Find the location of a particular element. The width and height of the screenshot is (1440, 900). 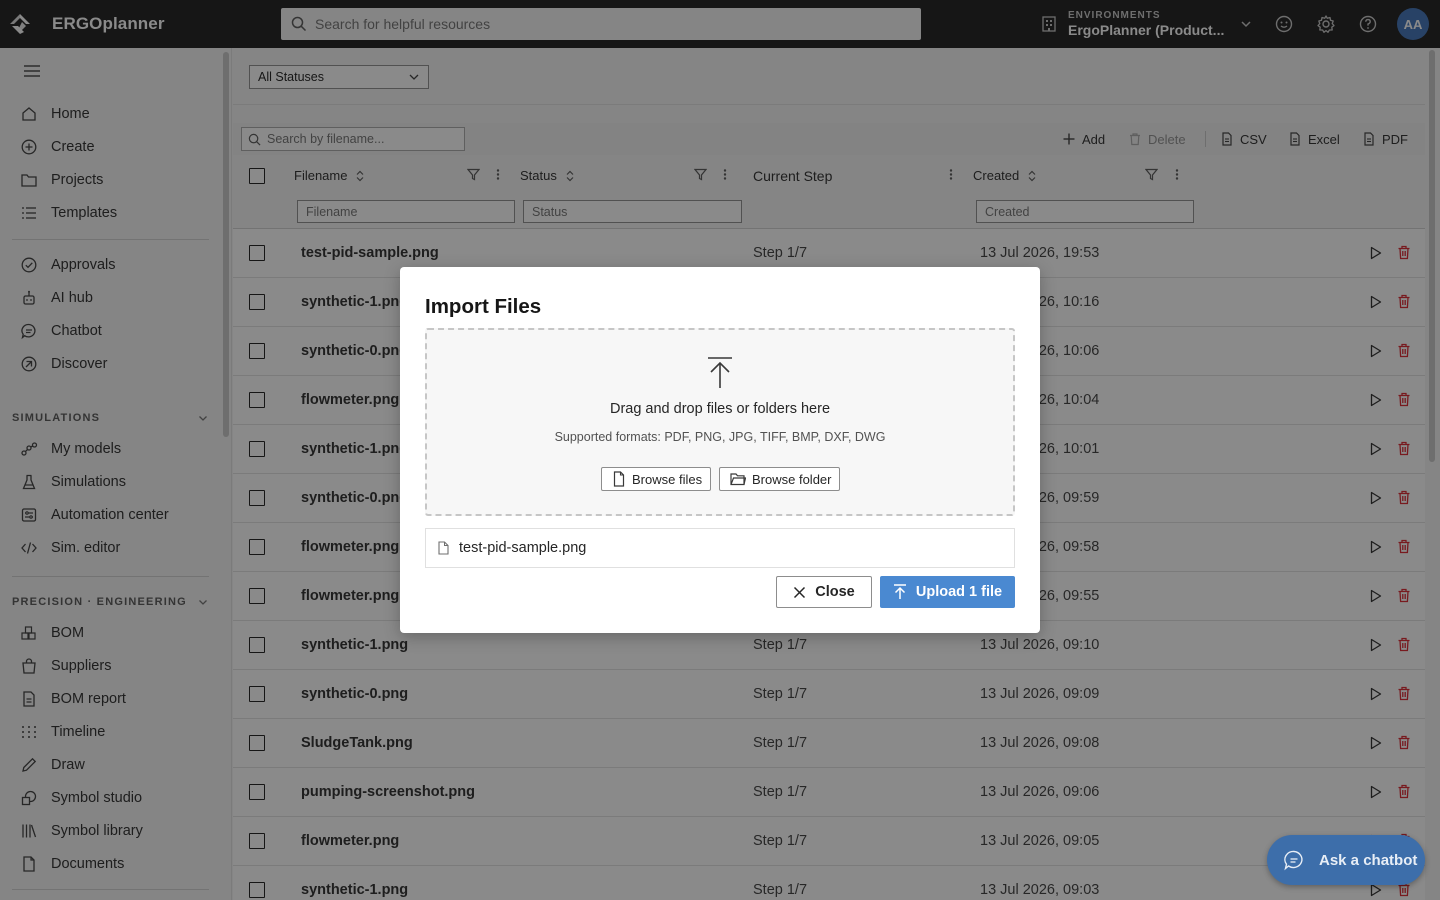

browse-files-label: Browse files is located at coordinates (667, 479).